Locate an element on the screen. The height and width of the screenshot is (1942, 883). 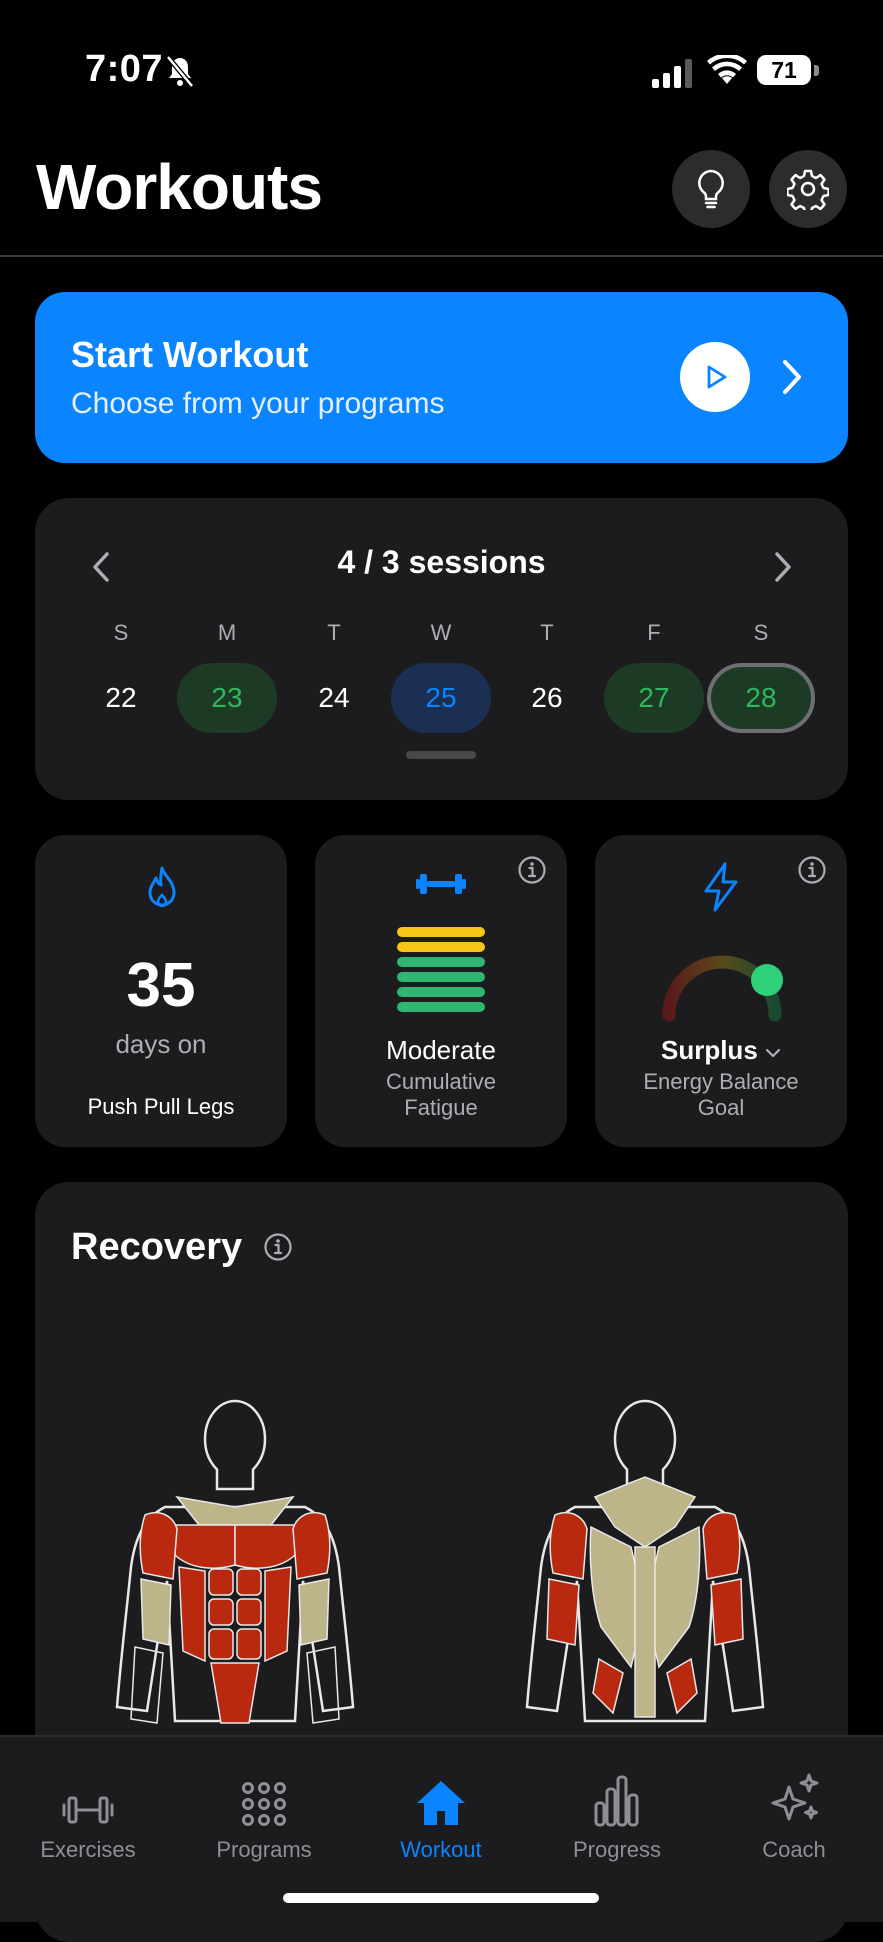
calendar-day: 22 is located at coordinates (121, 698).